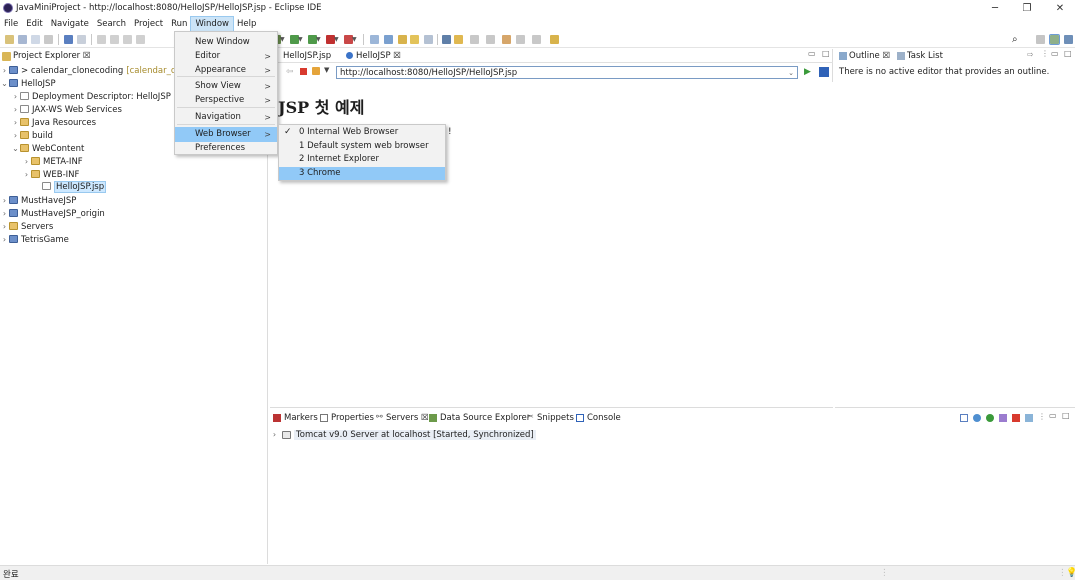  Describe the element at coordinates (70, 187) in the screenshot. I see `tree-item: HelloJSP.jsp` at that location.